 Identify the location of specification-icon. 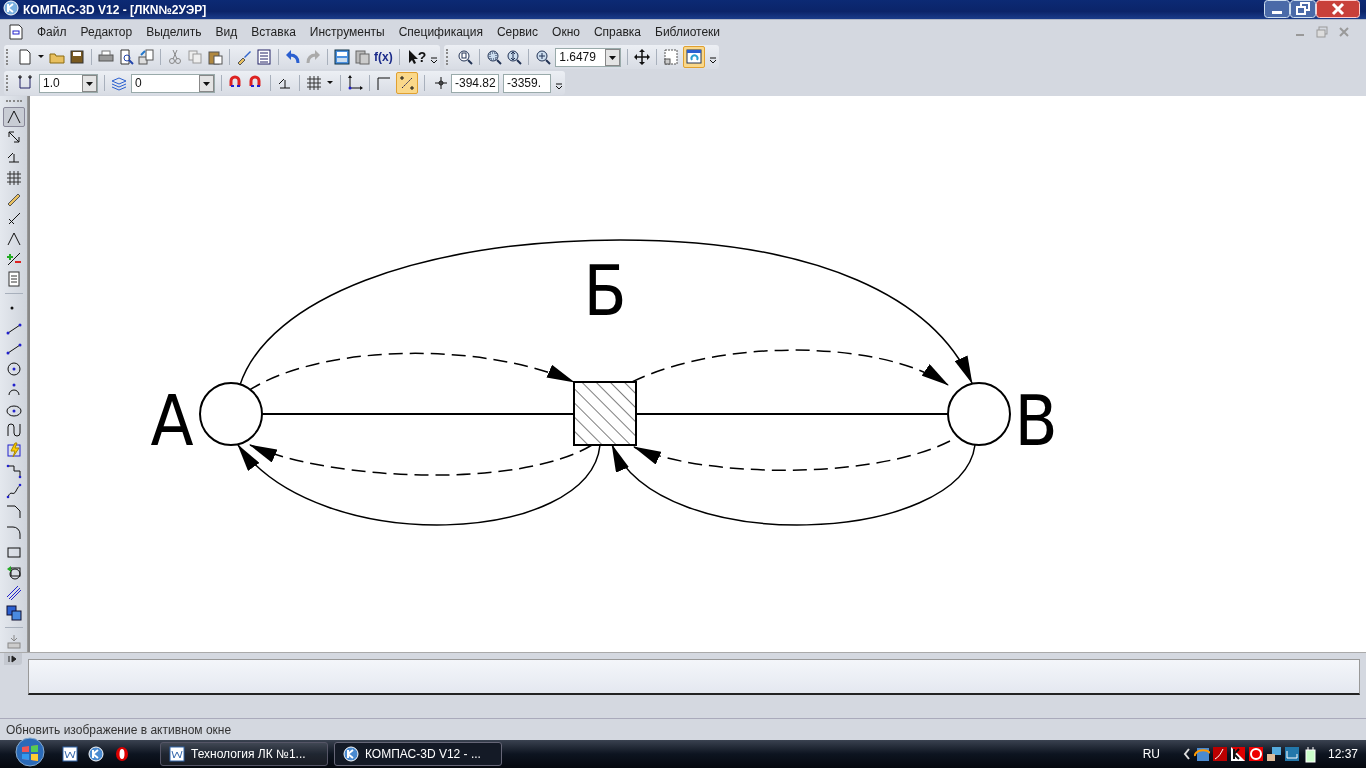
(13, 279).